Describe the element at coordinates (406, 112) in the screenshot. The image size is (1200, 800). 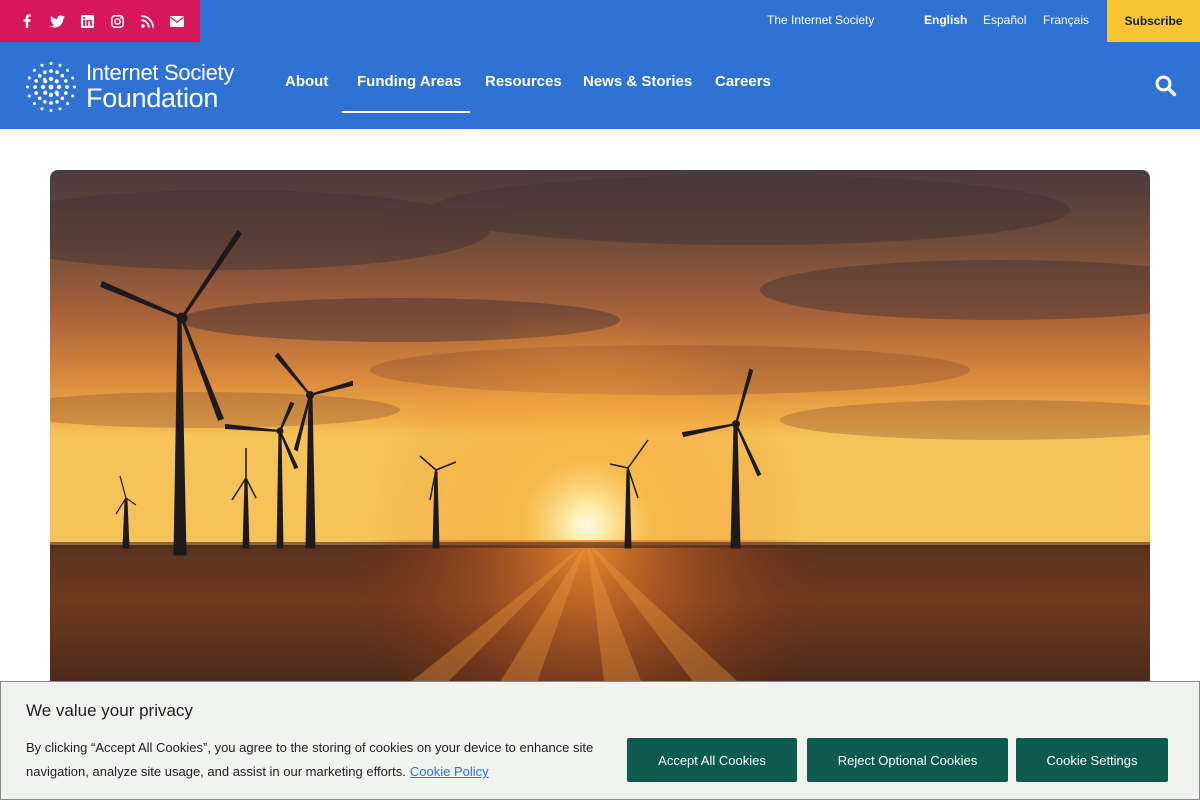
I see `active-nav-indicator` at that location.